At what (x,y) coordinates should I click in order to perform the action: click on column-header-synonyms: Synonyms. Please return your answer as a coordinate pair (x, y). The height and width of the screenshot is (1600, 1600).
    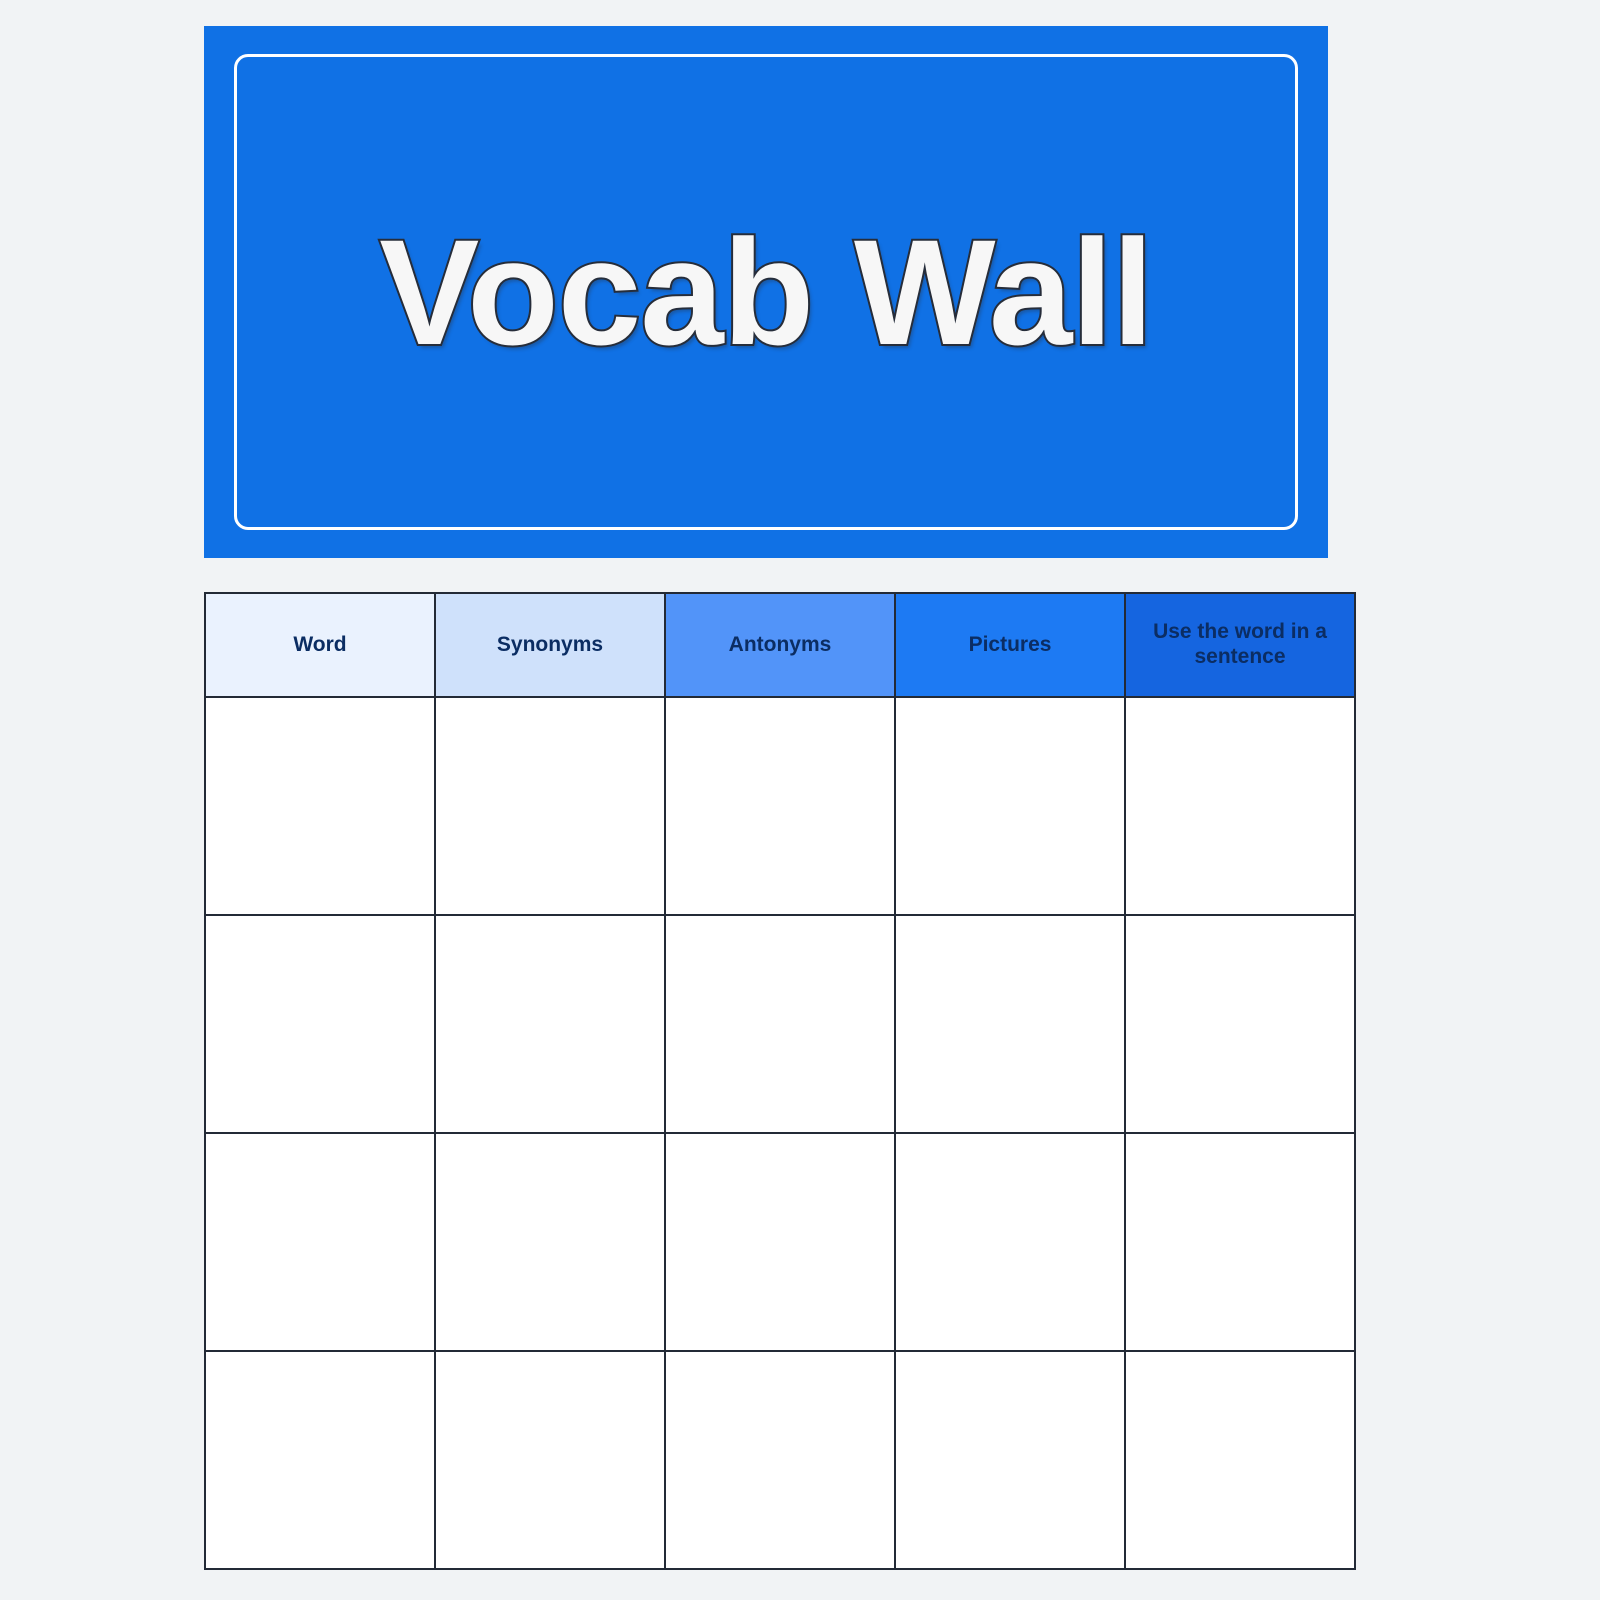
    Looking at the image, I should click on (550, 645).